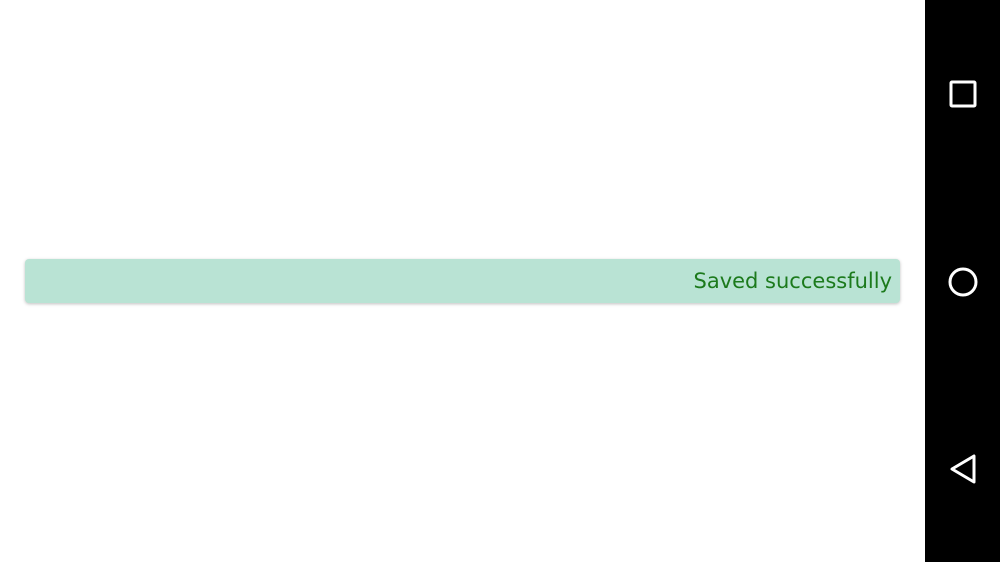  I want to click on square-icon, so click(962, 93).